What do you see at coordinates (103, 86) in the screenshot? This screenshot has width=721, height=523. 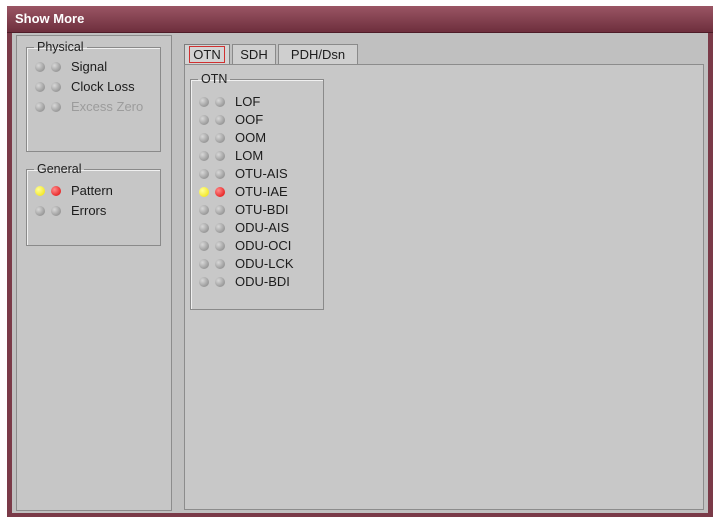 I see `clock-loss-label: Clock Loss` at bounding box center [103, 86].